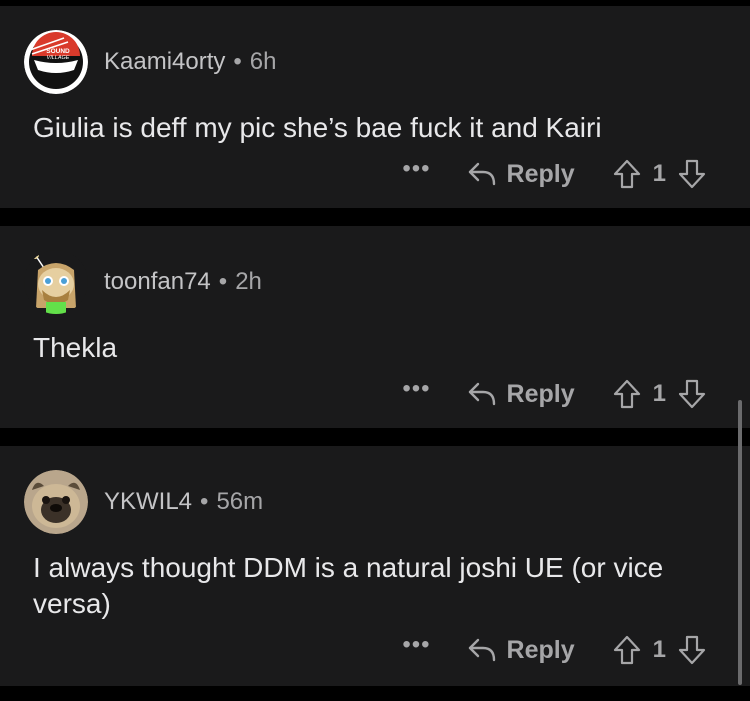 The width and height of the screenshot is (750, 701). I want to click on comment-meta: YKWIL4 • 56m, so click(183, 502).